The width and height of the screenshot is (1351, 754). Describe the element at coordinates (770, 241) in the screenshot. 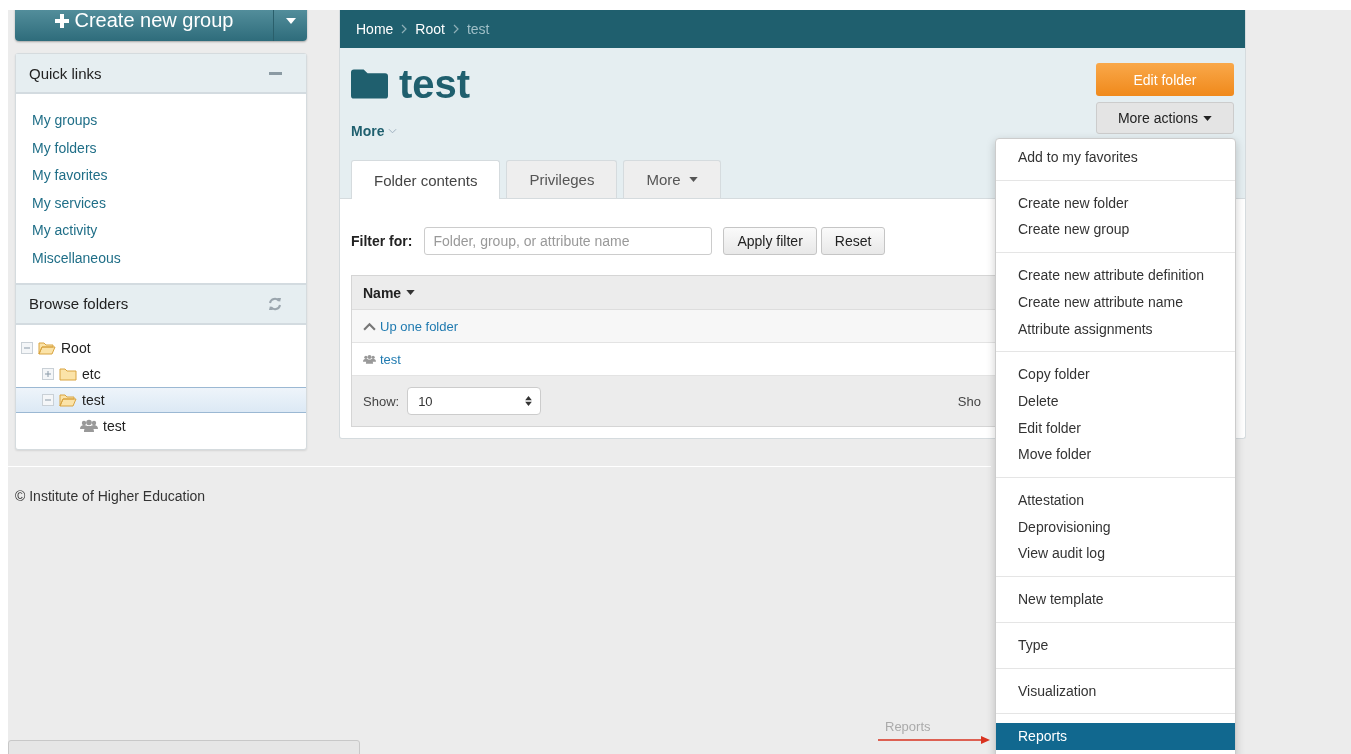

I see `filter-button: Apply filter` at that location.